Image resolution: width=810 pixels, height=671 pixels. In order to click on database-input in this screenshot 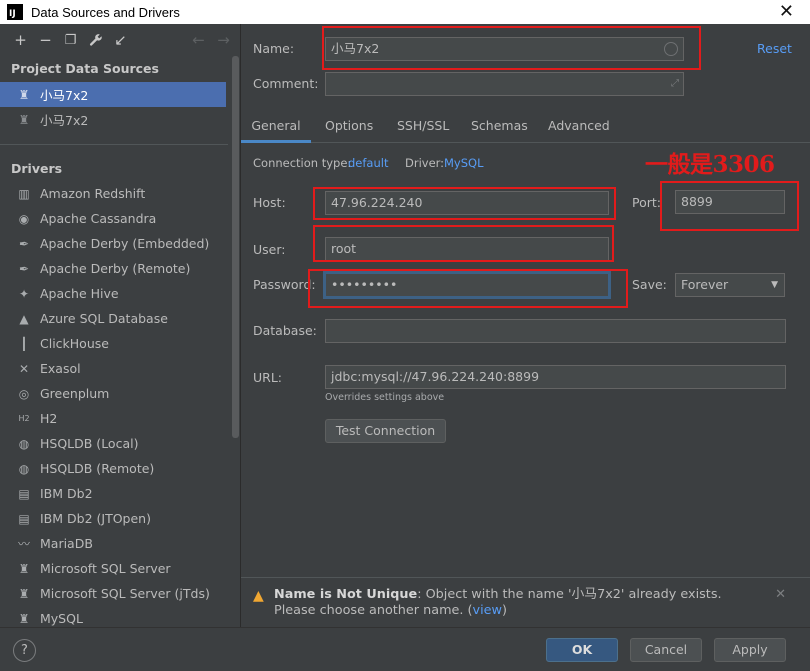, I will do `click(555, 331)`.